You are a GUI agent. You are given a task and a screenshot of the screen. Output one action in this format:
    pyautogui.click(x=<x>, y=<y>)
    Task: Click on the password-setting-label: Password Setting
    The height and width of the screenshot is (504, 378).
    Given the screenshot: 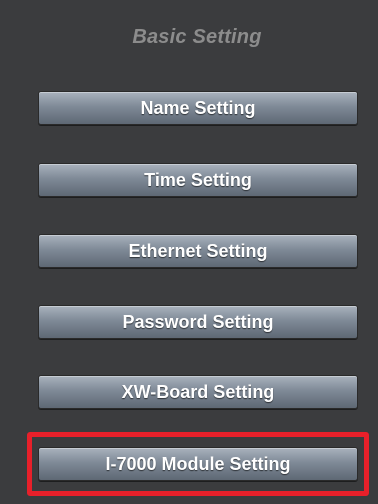 What is the action you would take?
    pyautogui.click(x=198, y=322)
    